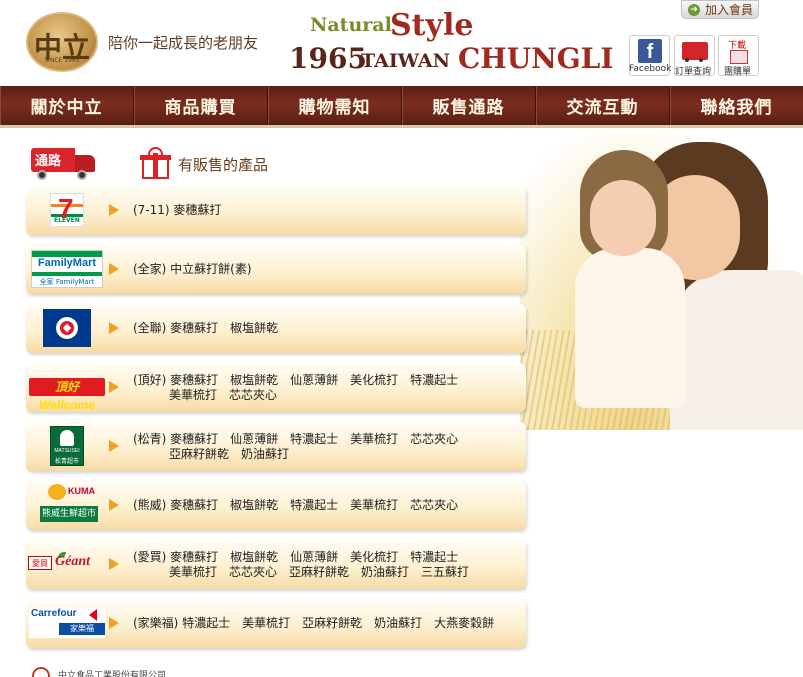  Describe the element at coordinates (67, 210) in the screenshot. I see `store-logo-711: 7 ELEVEN` at that location.